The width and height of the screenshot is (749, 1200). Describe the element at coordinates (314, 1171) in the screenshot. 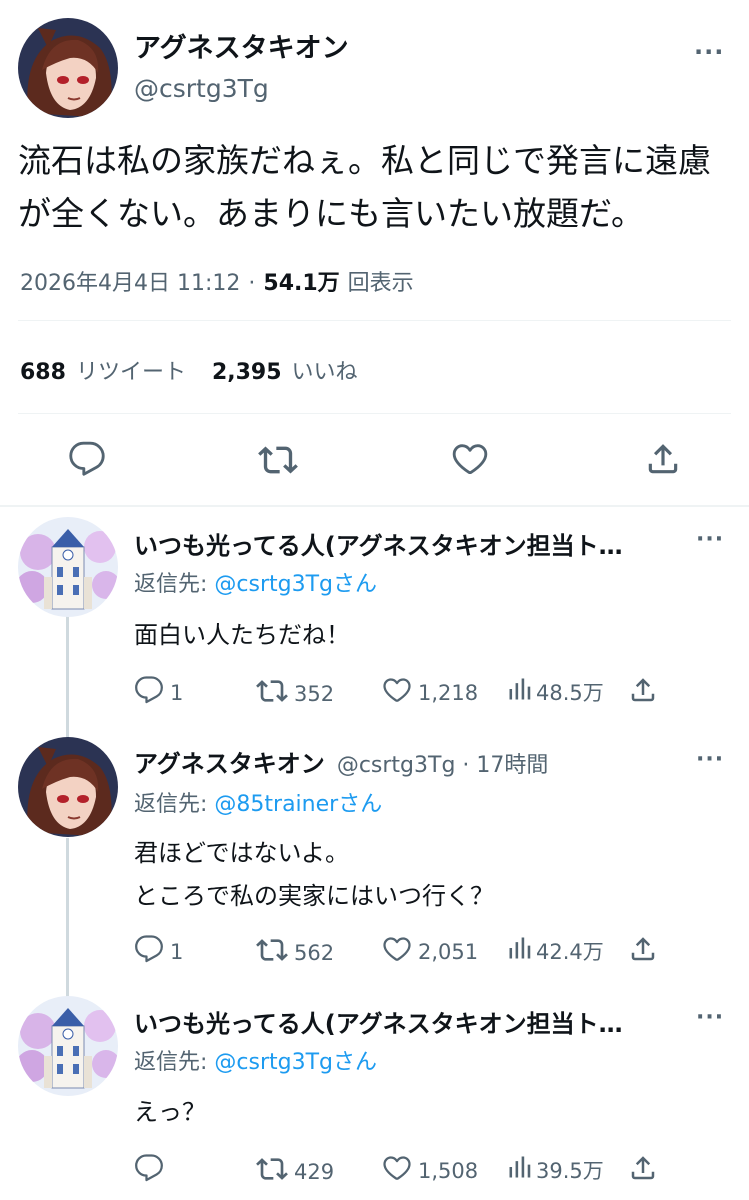

I see `retweet-count: 429` at that location.